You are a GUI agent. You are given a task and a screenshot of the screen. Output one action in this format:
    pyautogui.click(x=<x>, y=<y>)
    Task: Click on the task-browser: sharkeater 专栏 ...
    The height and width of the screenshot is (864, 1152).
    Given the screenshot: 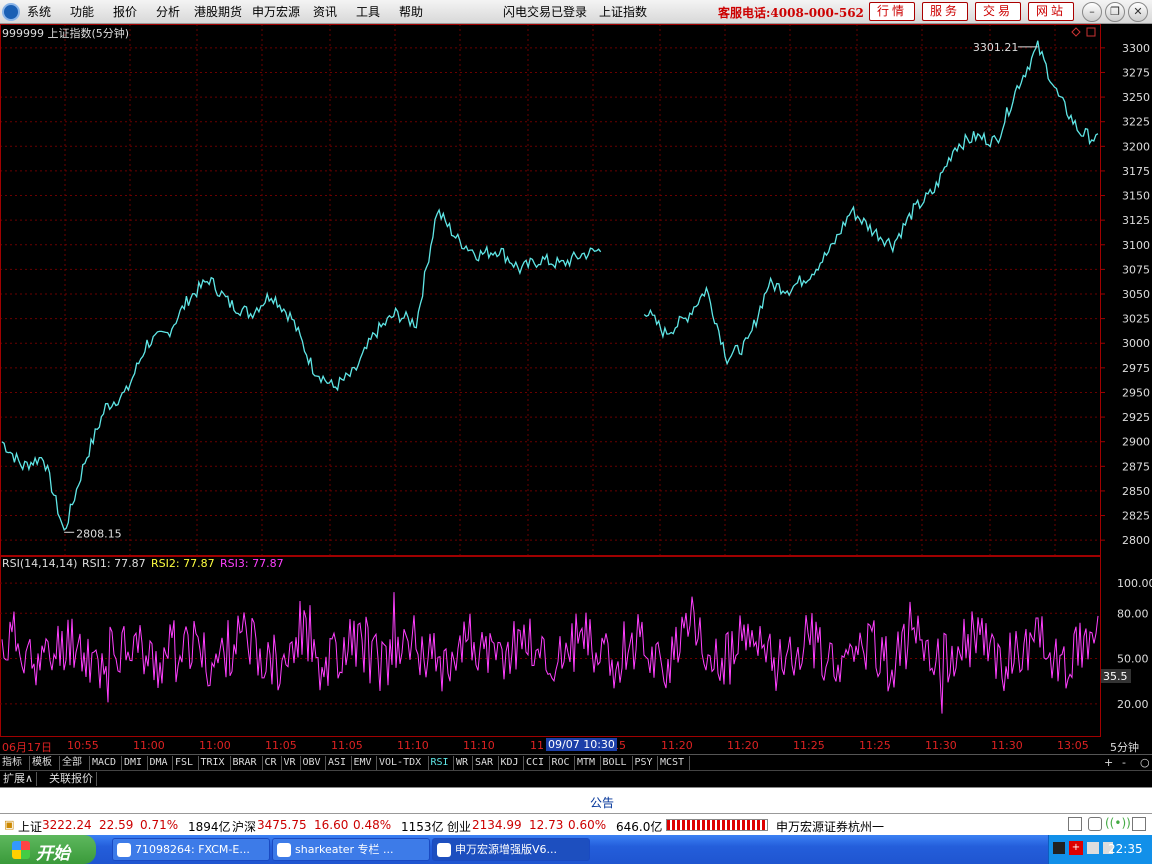 What is the action you would take?
    pyautogui.click(x=351, y=849)
    